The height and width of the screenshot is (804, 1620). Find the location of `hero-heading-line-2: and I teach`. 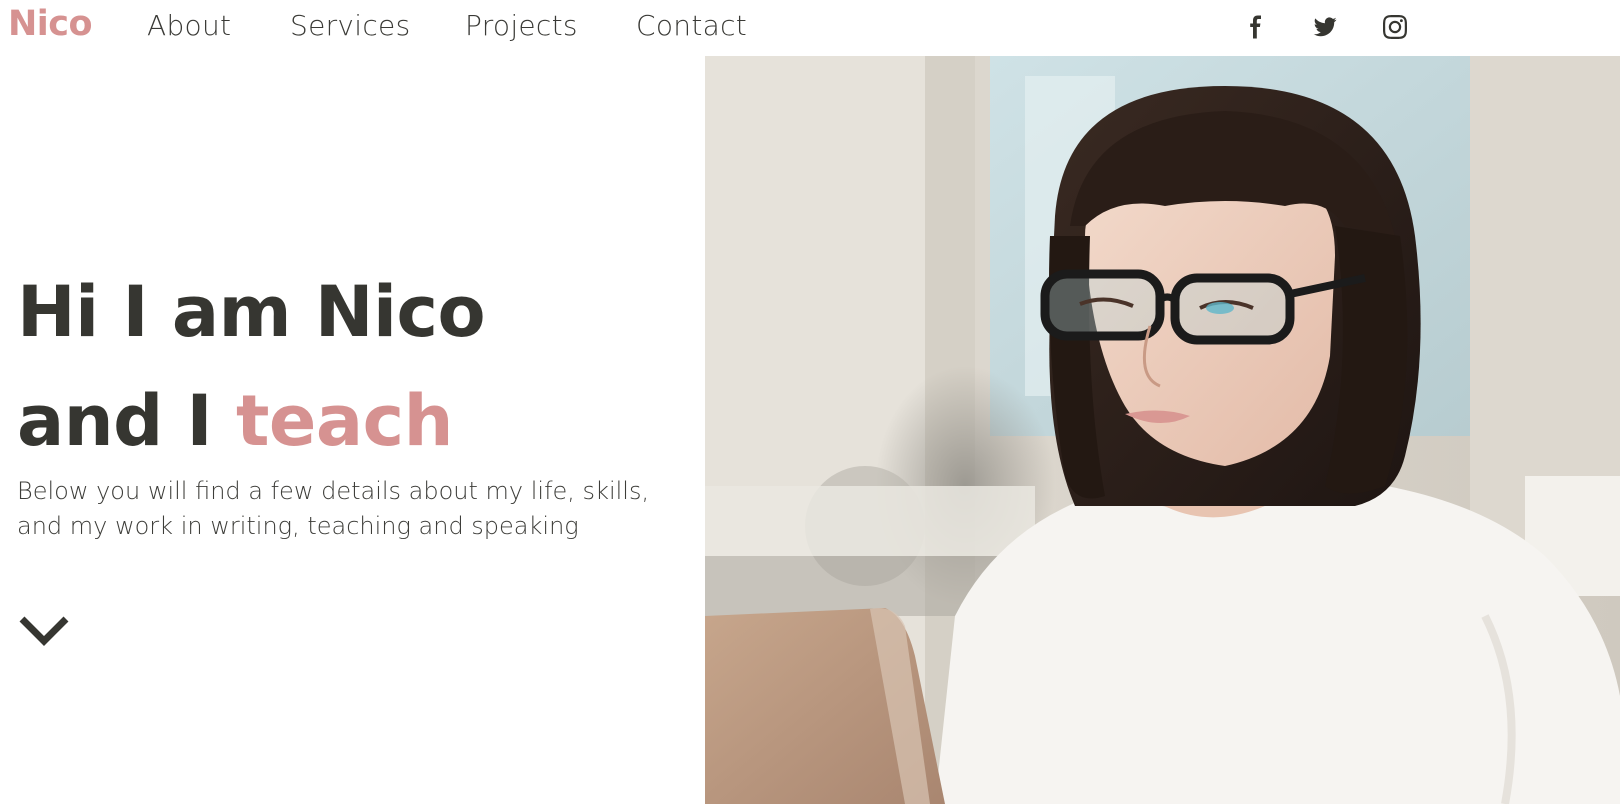

hero-heading-line-2: and I teach is located at coordinates (235, 421).